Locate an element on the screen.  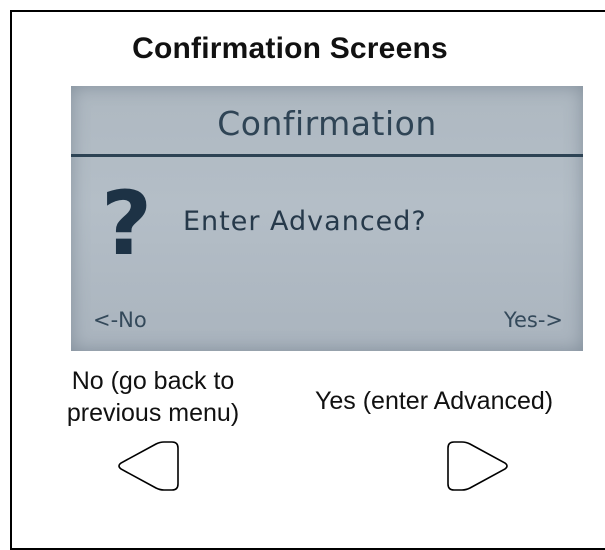
lcd-divider is located at coordinates (327, 155).